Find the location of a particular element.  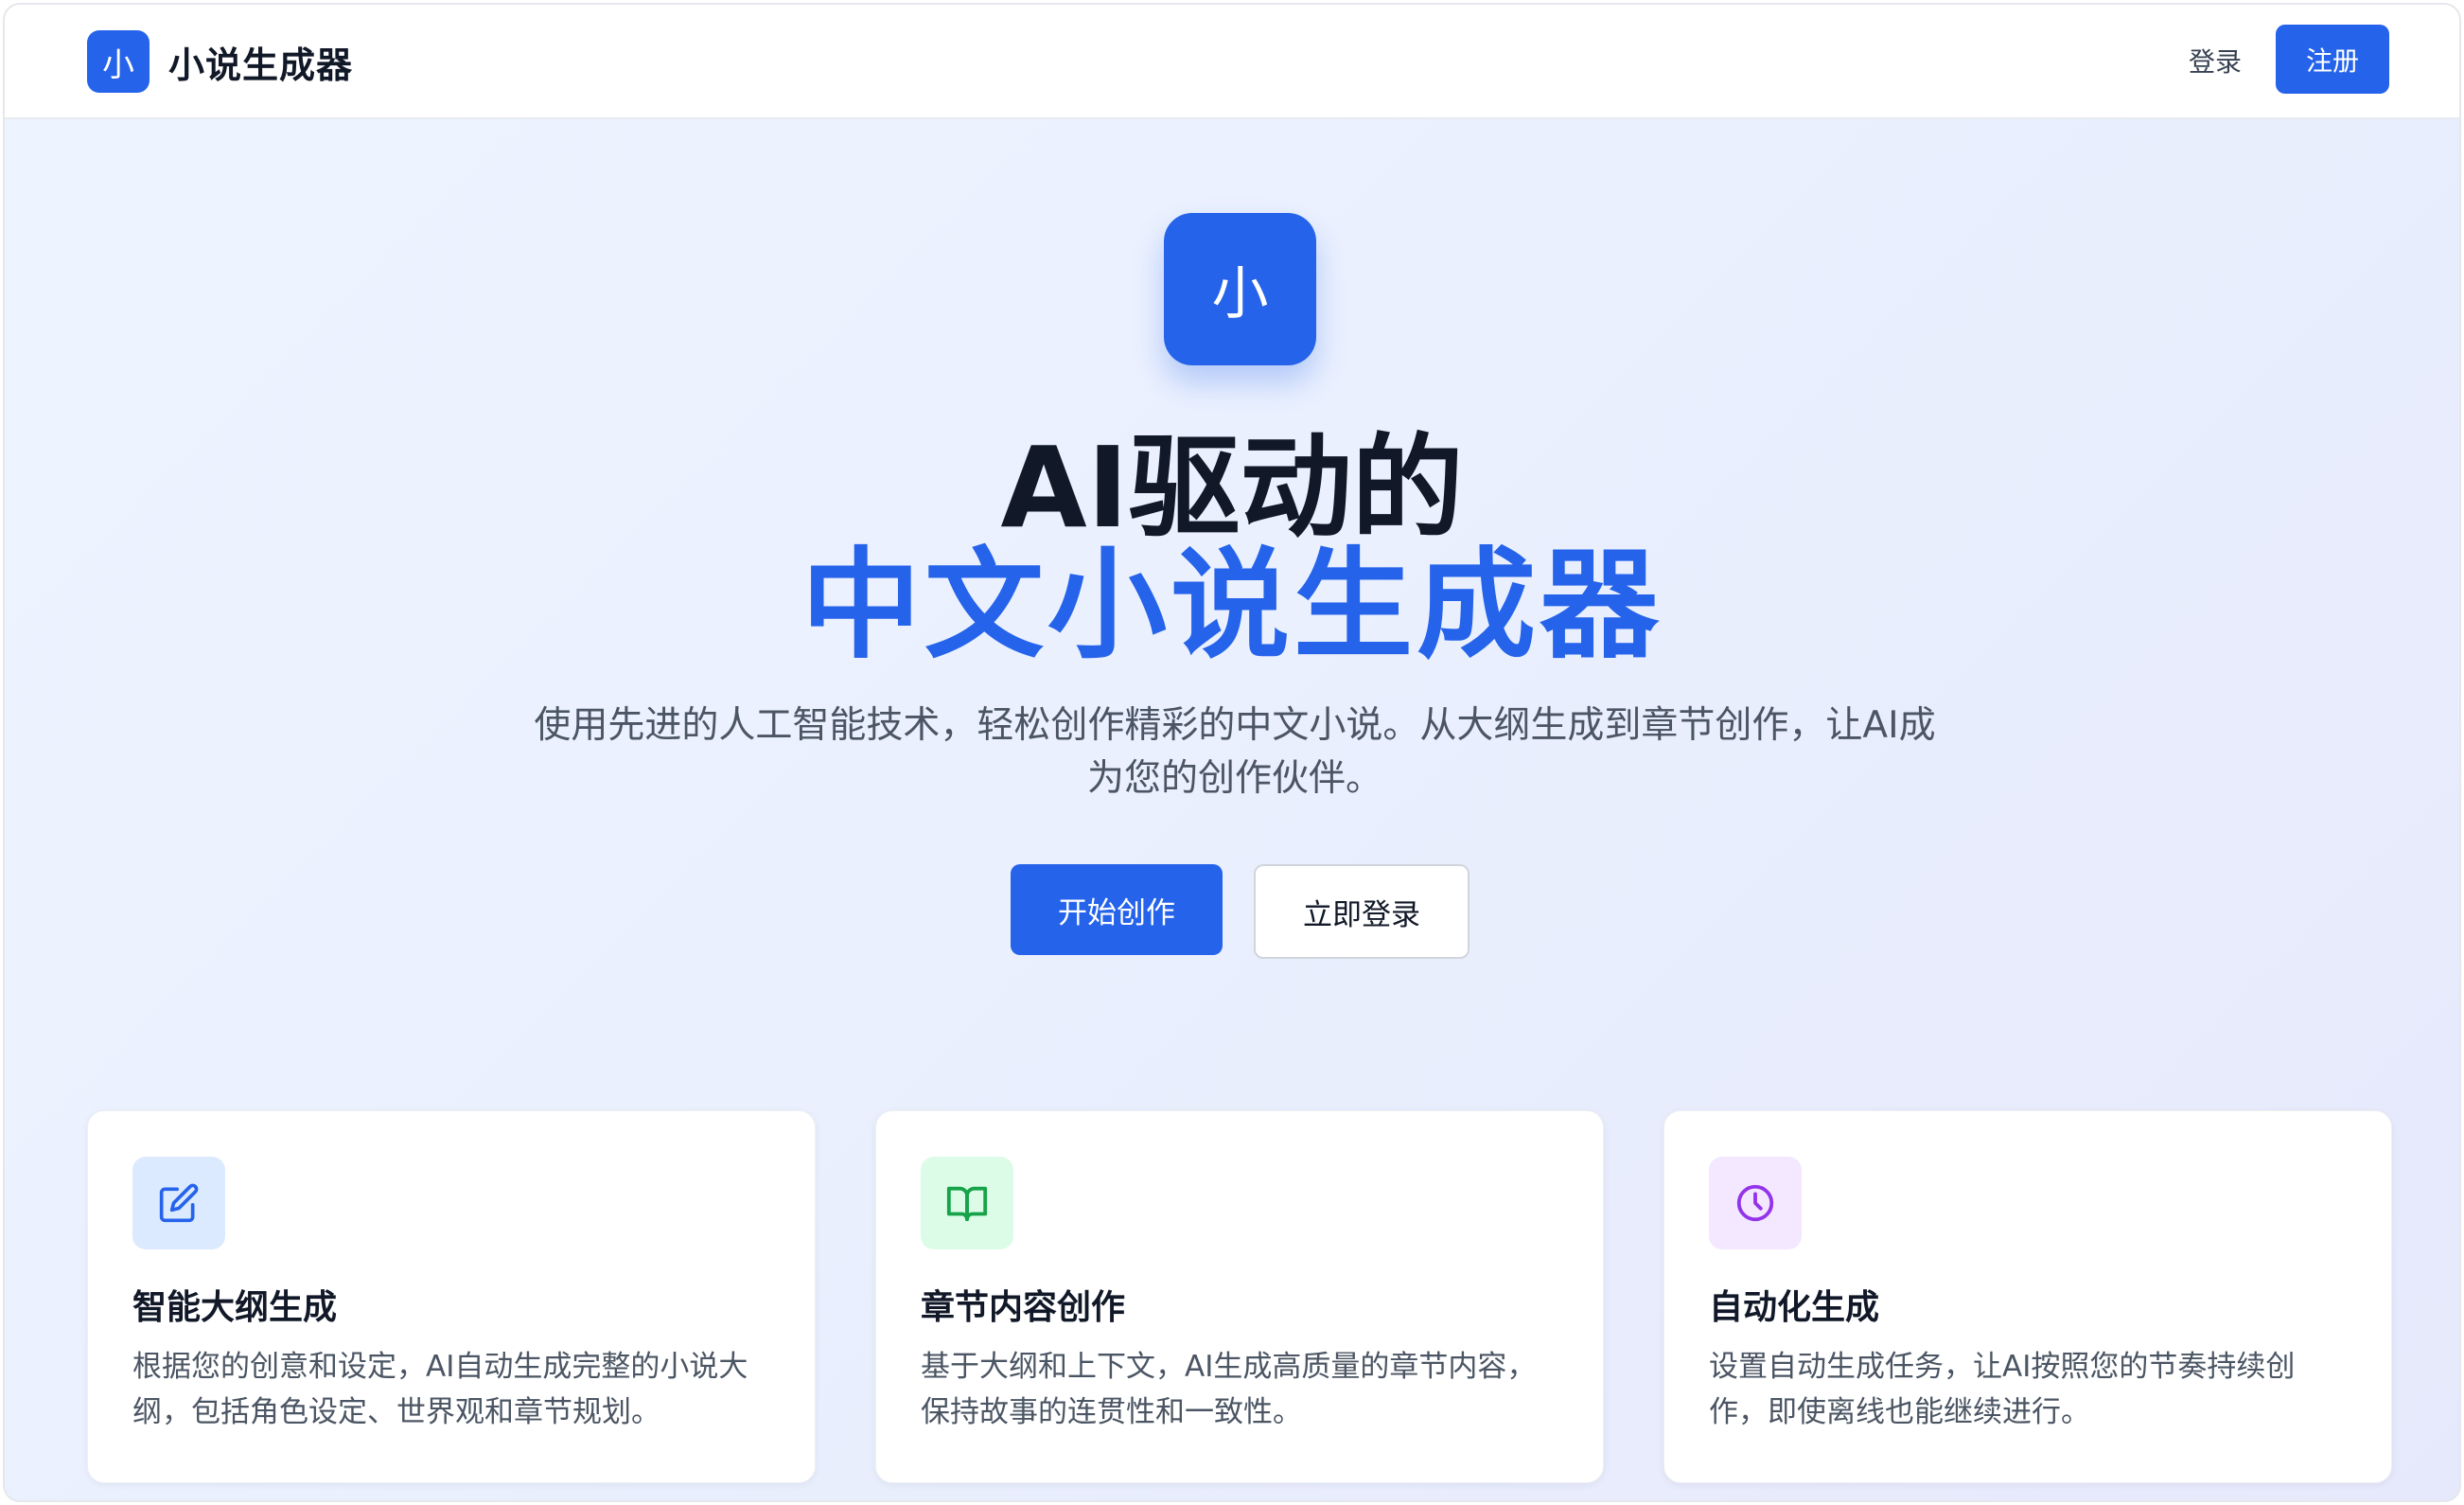

feature-description-line1: 基于大纲和上下文，AI生成高质量的章节内容， is located at coordinates (1229, 1367).